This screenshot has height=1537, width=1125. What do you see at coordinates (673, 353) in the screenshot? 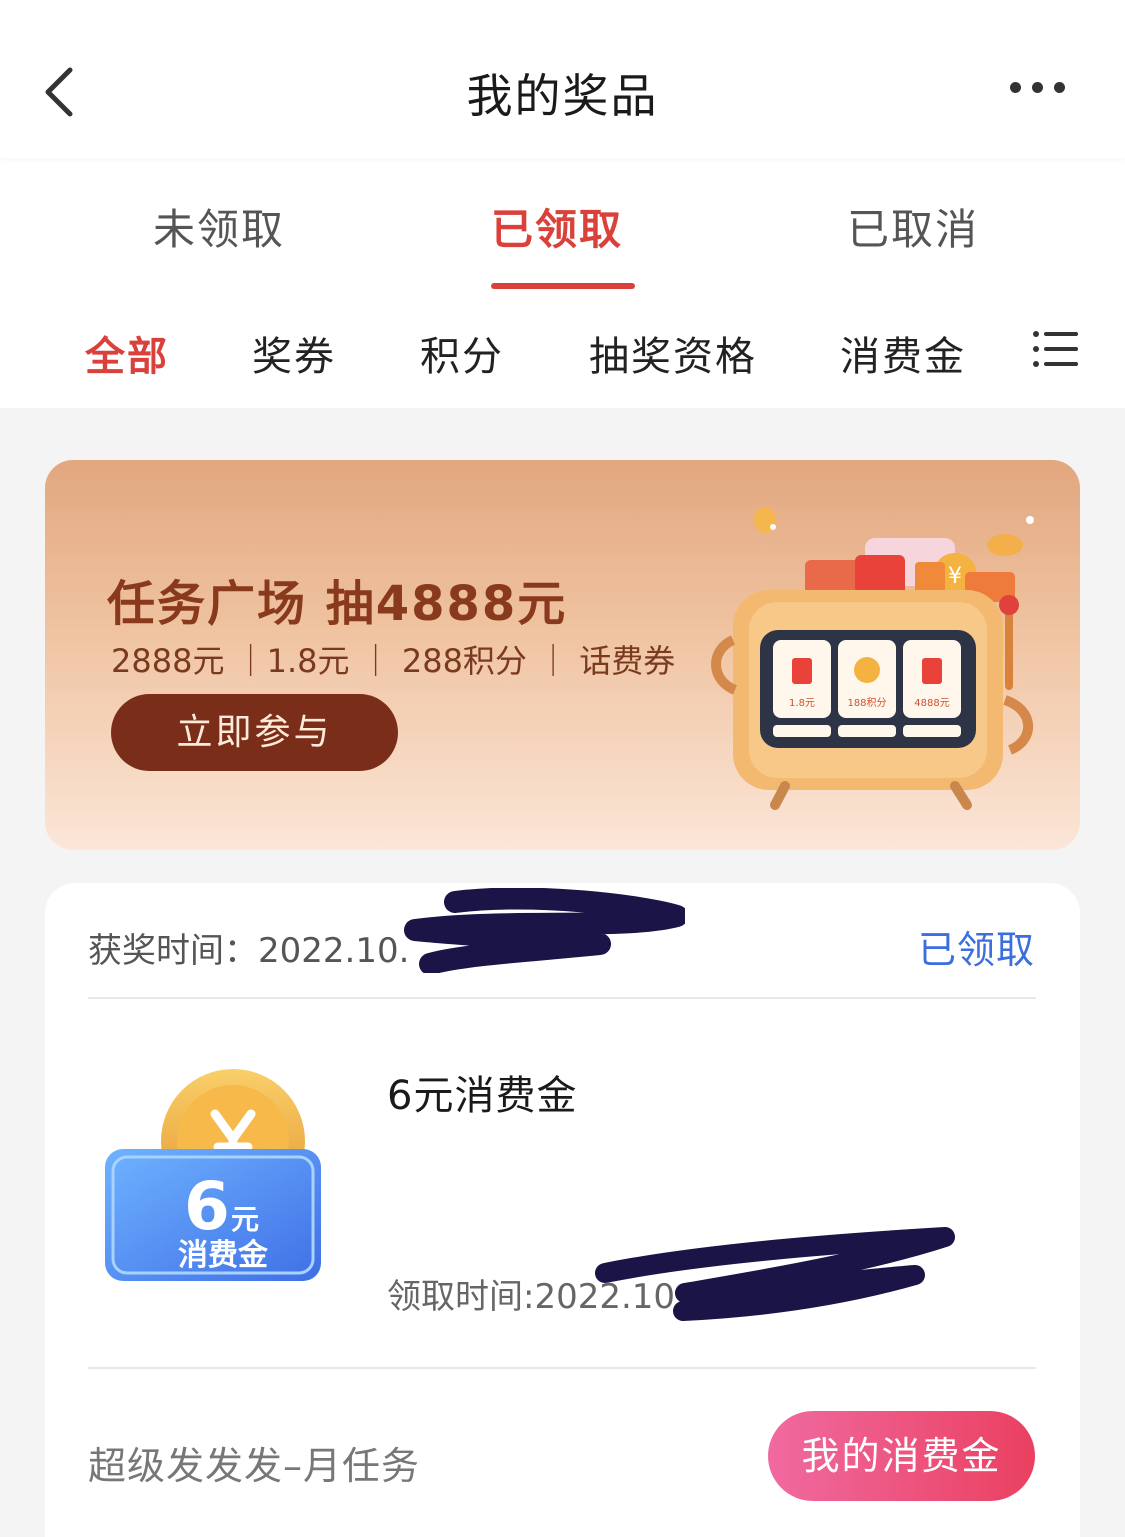
I see `filter-lottery: 抽奖资格` at bounding box center [673, 353].